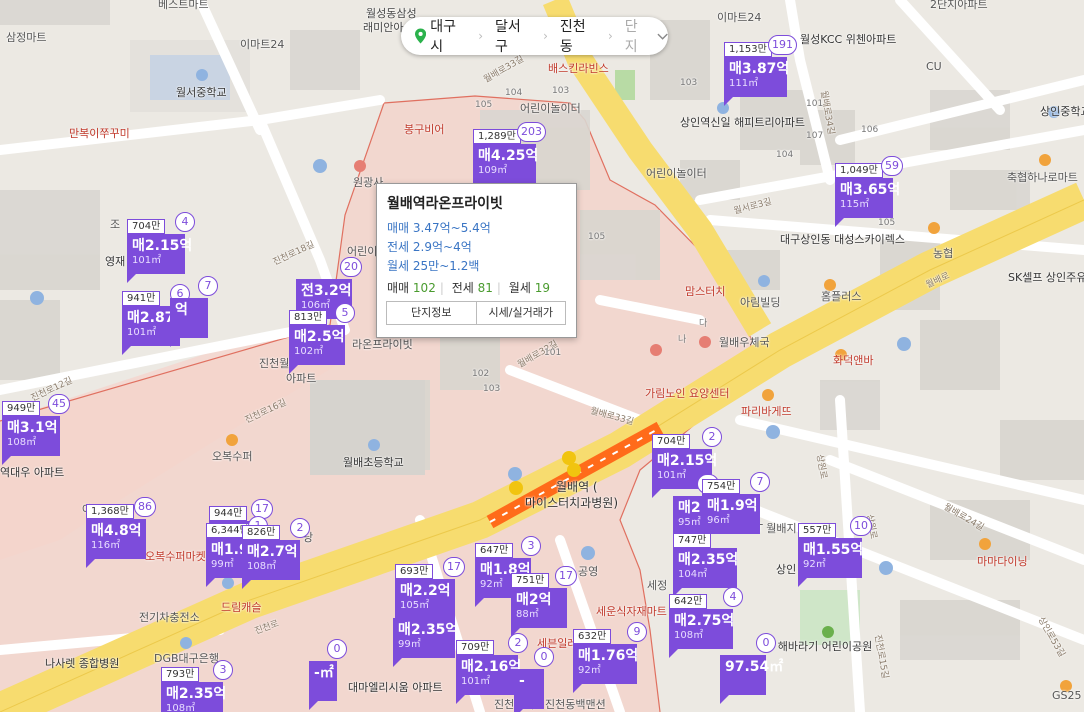 The image size is (1084, 712). Describe the element at coordinates (687, 393) in the screenshot. I see `map-label: 가림노인 요양센터` at that location.